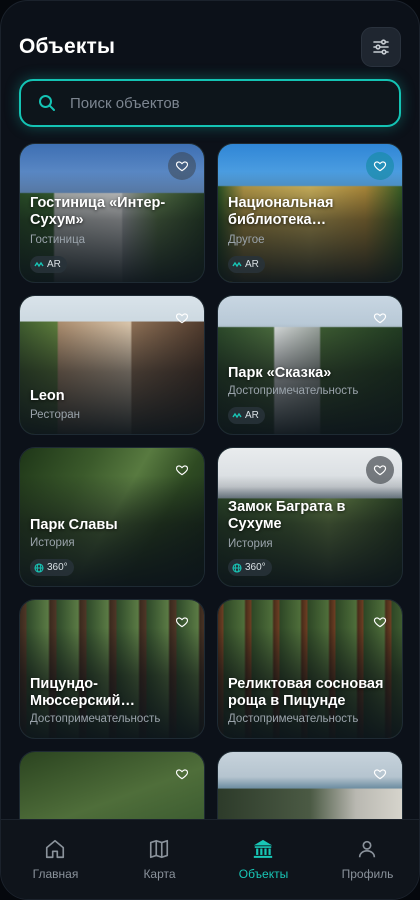  I want to click on card-title: Парк Славы, so click(74, 525).